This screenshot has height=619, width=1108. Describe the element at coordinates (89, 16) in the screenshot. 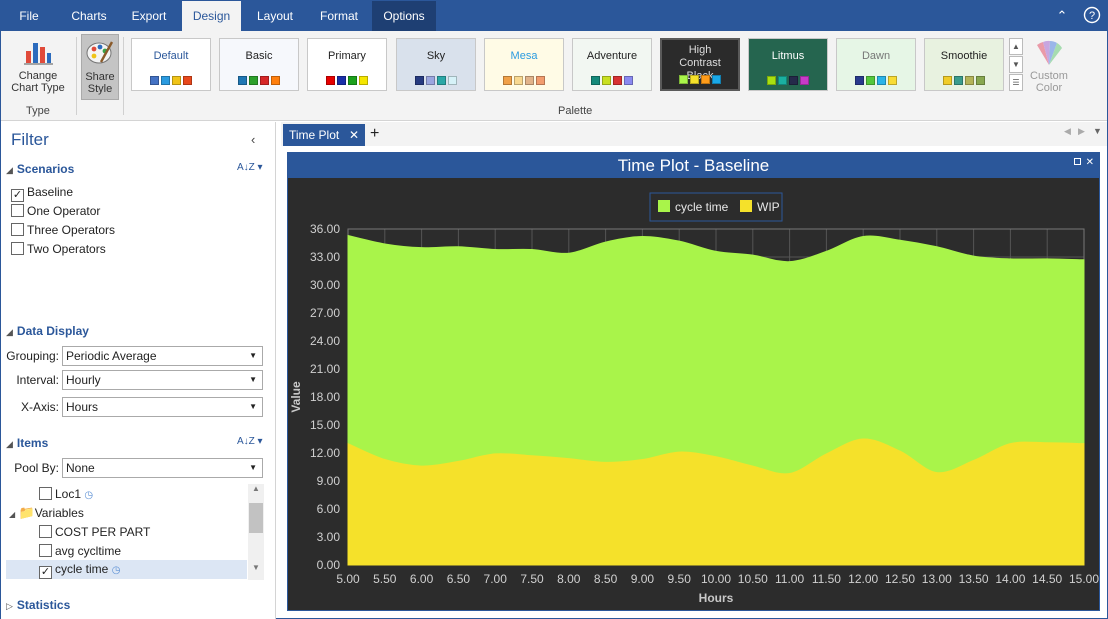

I see `tab-charts: Charts` at that location.